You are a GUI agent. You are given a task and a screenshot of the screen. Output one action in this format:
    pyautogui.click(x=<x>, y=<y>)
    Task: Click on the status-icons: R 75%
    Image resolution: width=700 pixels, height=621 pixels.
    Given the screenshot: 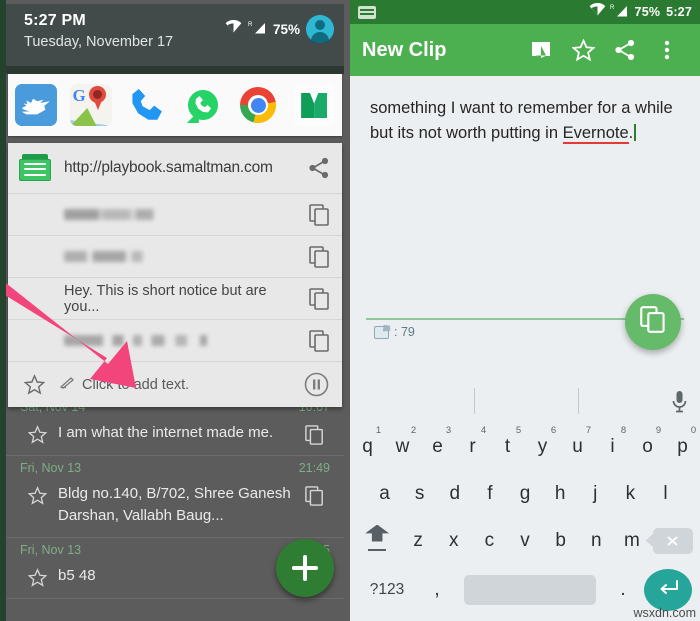 What is the action you would take?
    pyautogui.click(x=279, y=29)
    